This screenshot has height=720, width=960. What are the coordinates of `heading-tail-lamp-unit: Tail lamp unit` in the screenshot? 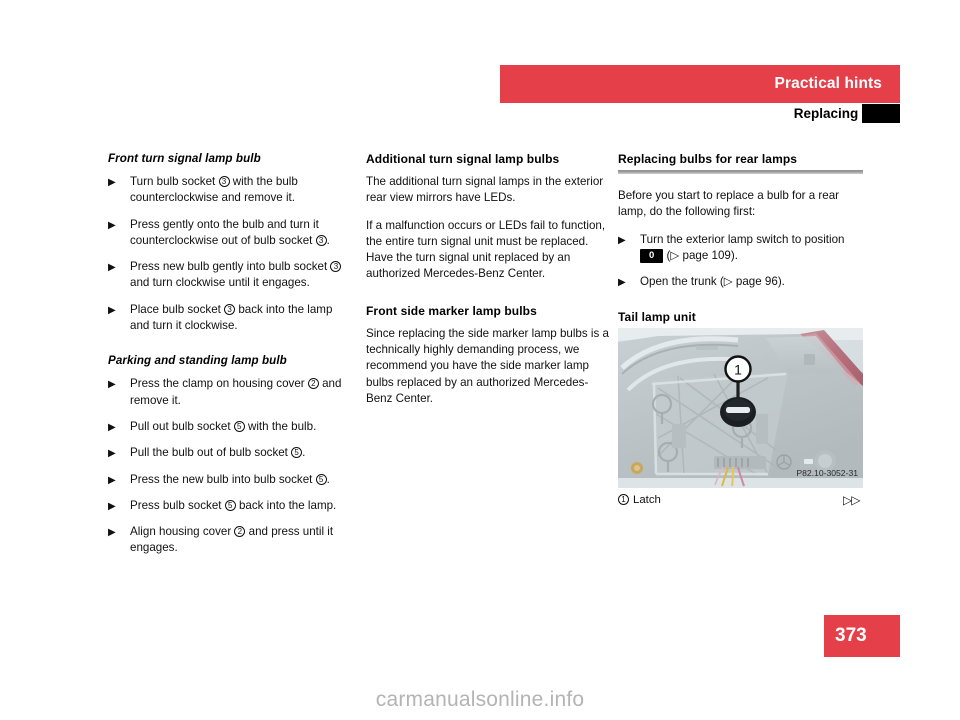 It's located at (657, 317).